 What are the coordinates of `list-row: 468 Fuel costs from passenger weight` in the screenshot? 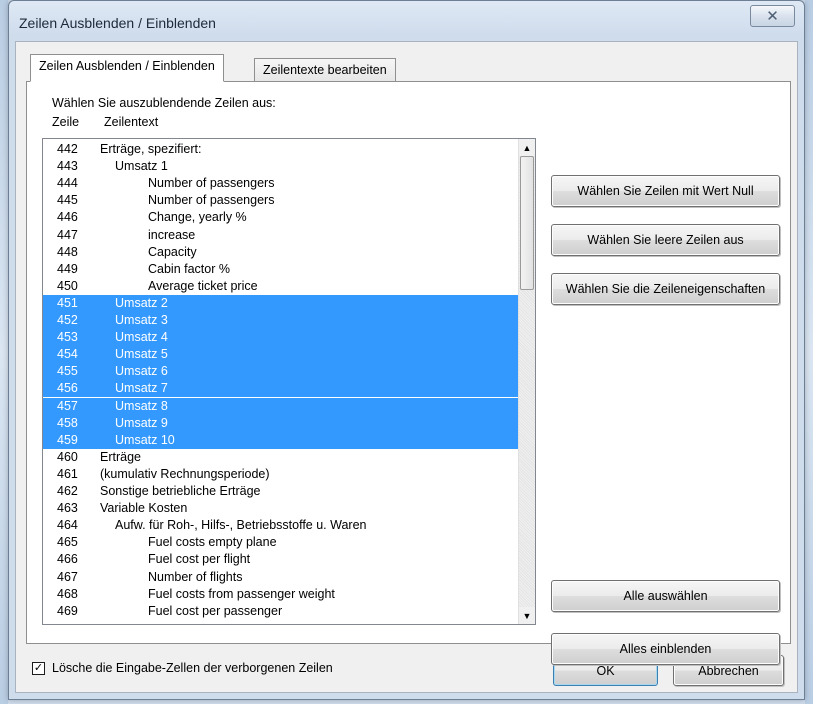 It's located at (280, 594).